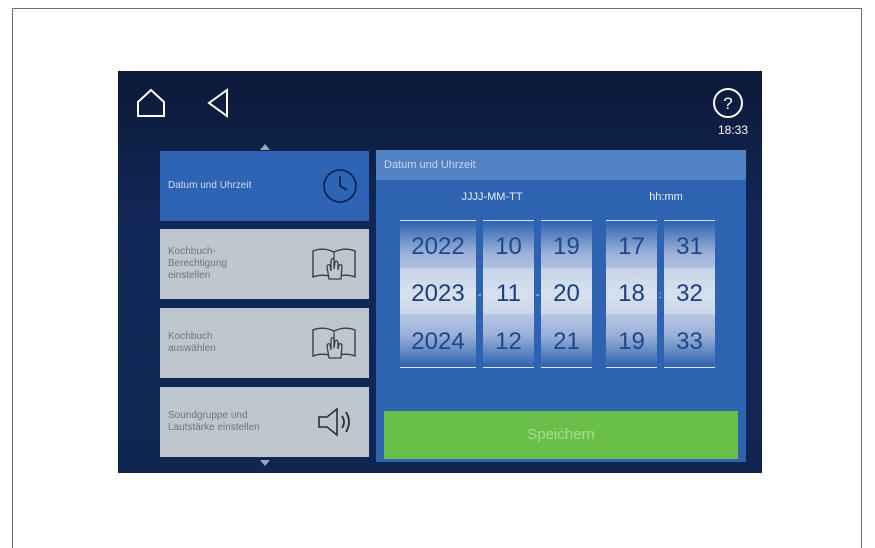 Image resolution: width=875 pixels, height=548 pixels. I want to click on panel-title: Datum und Uhrzeit, so click(561, 165).